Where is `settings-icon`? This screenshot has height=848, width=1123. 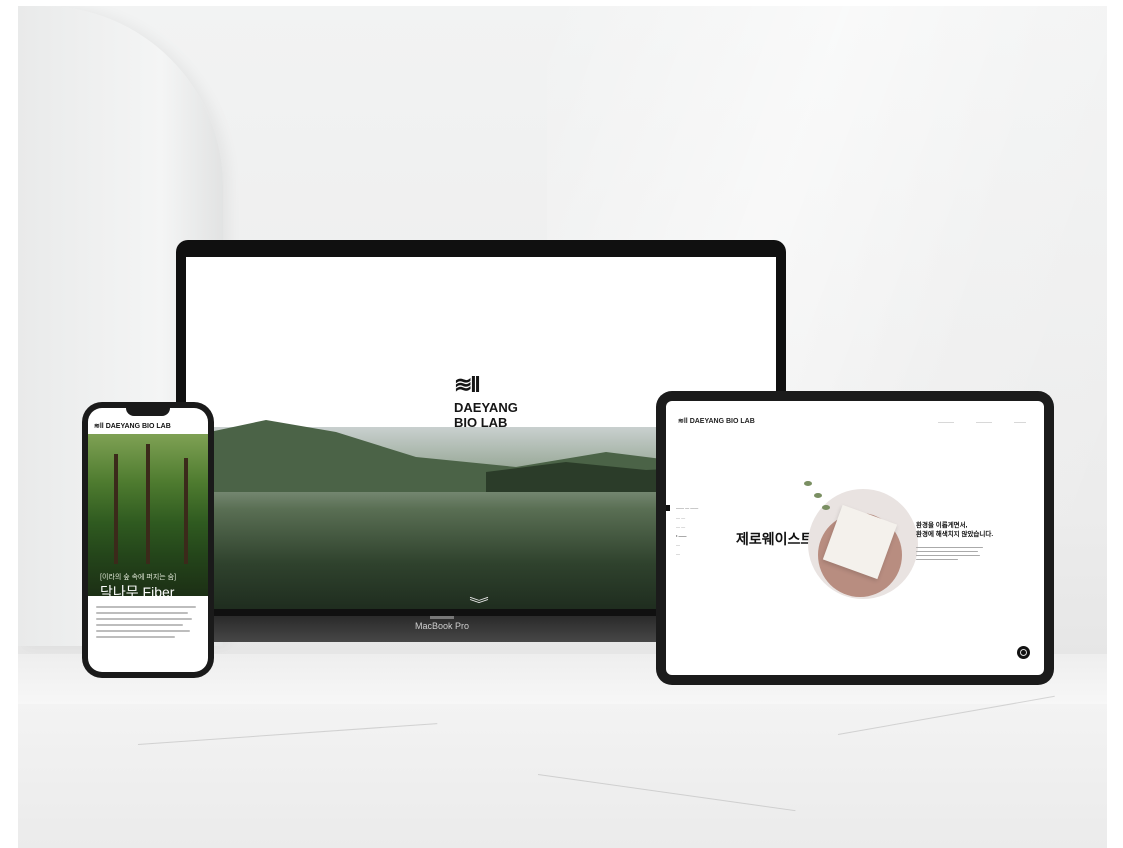 settings-icon is located at coordinates (1023, 652).